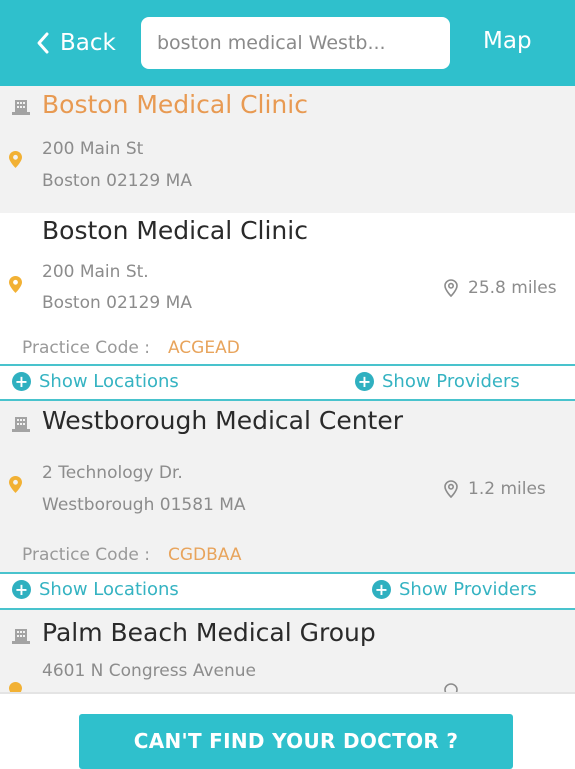 This screenshot has width=575, height=769. I want to click on top-bar: Back Map, so click(287, 43).